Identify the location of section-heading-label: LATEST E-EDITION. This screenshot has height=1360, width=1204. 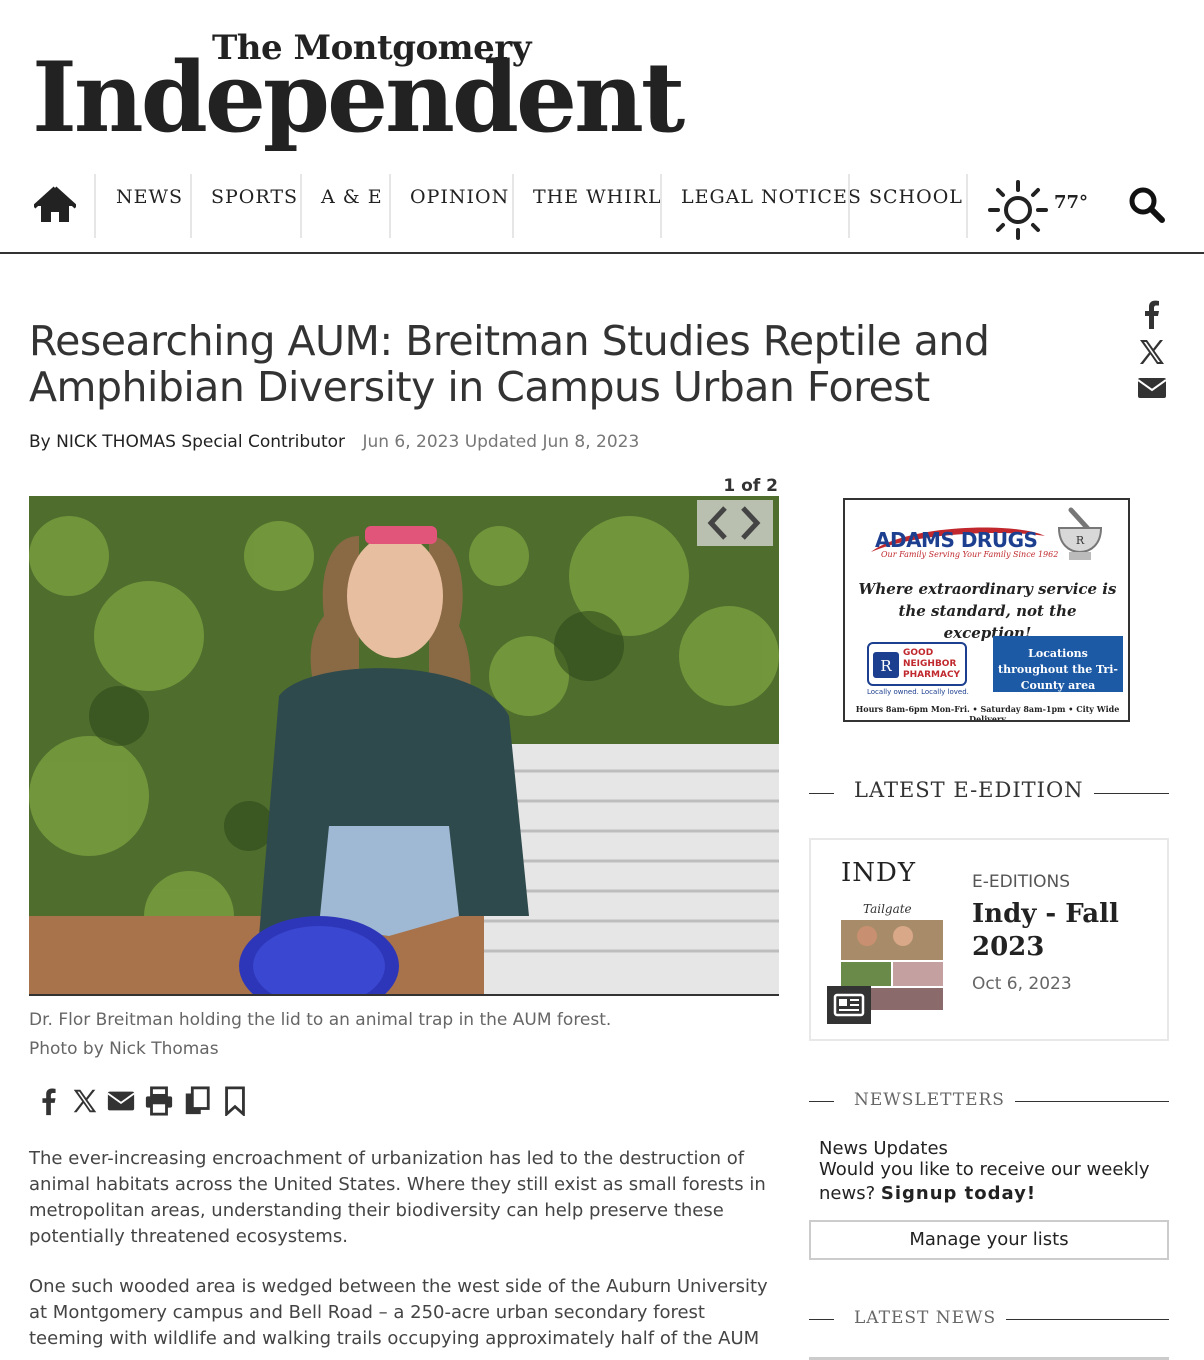
(969, 790).